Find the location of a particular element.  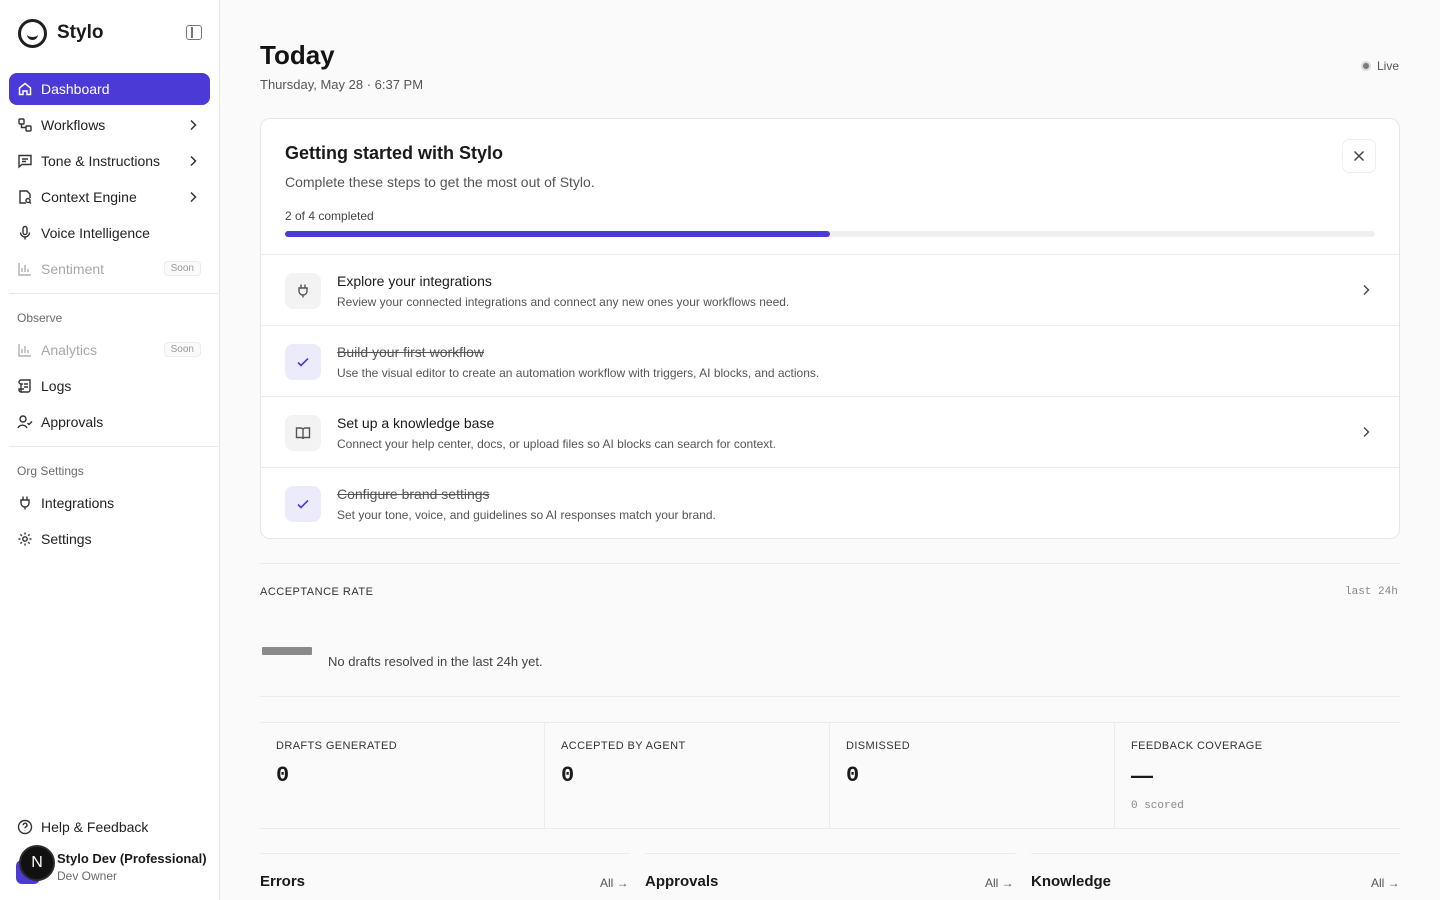

bar-chart-icon is located at coordinates (25, 350).